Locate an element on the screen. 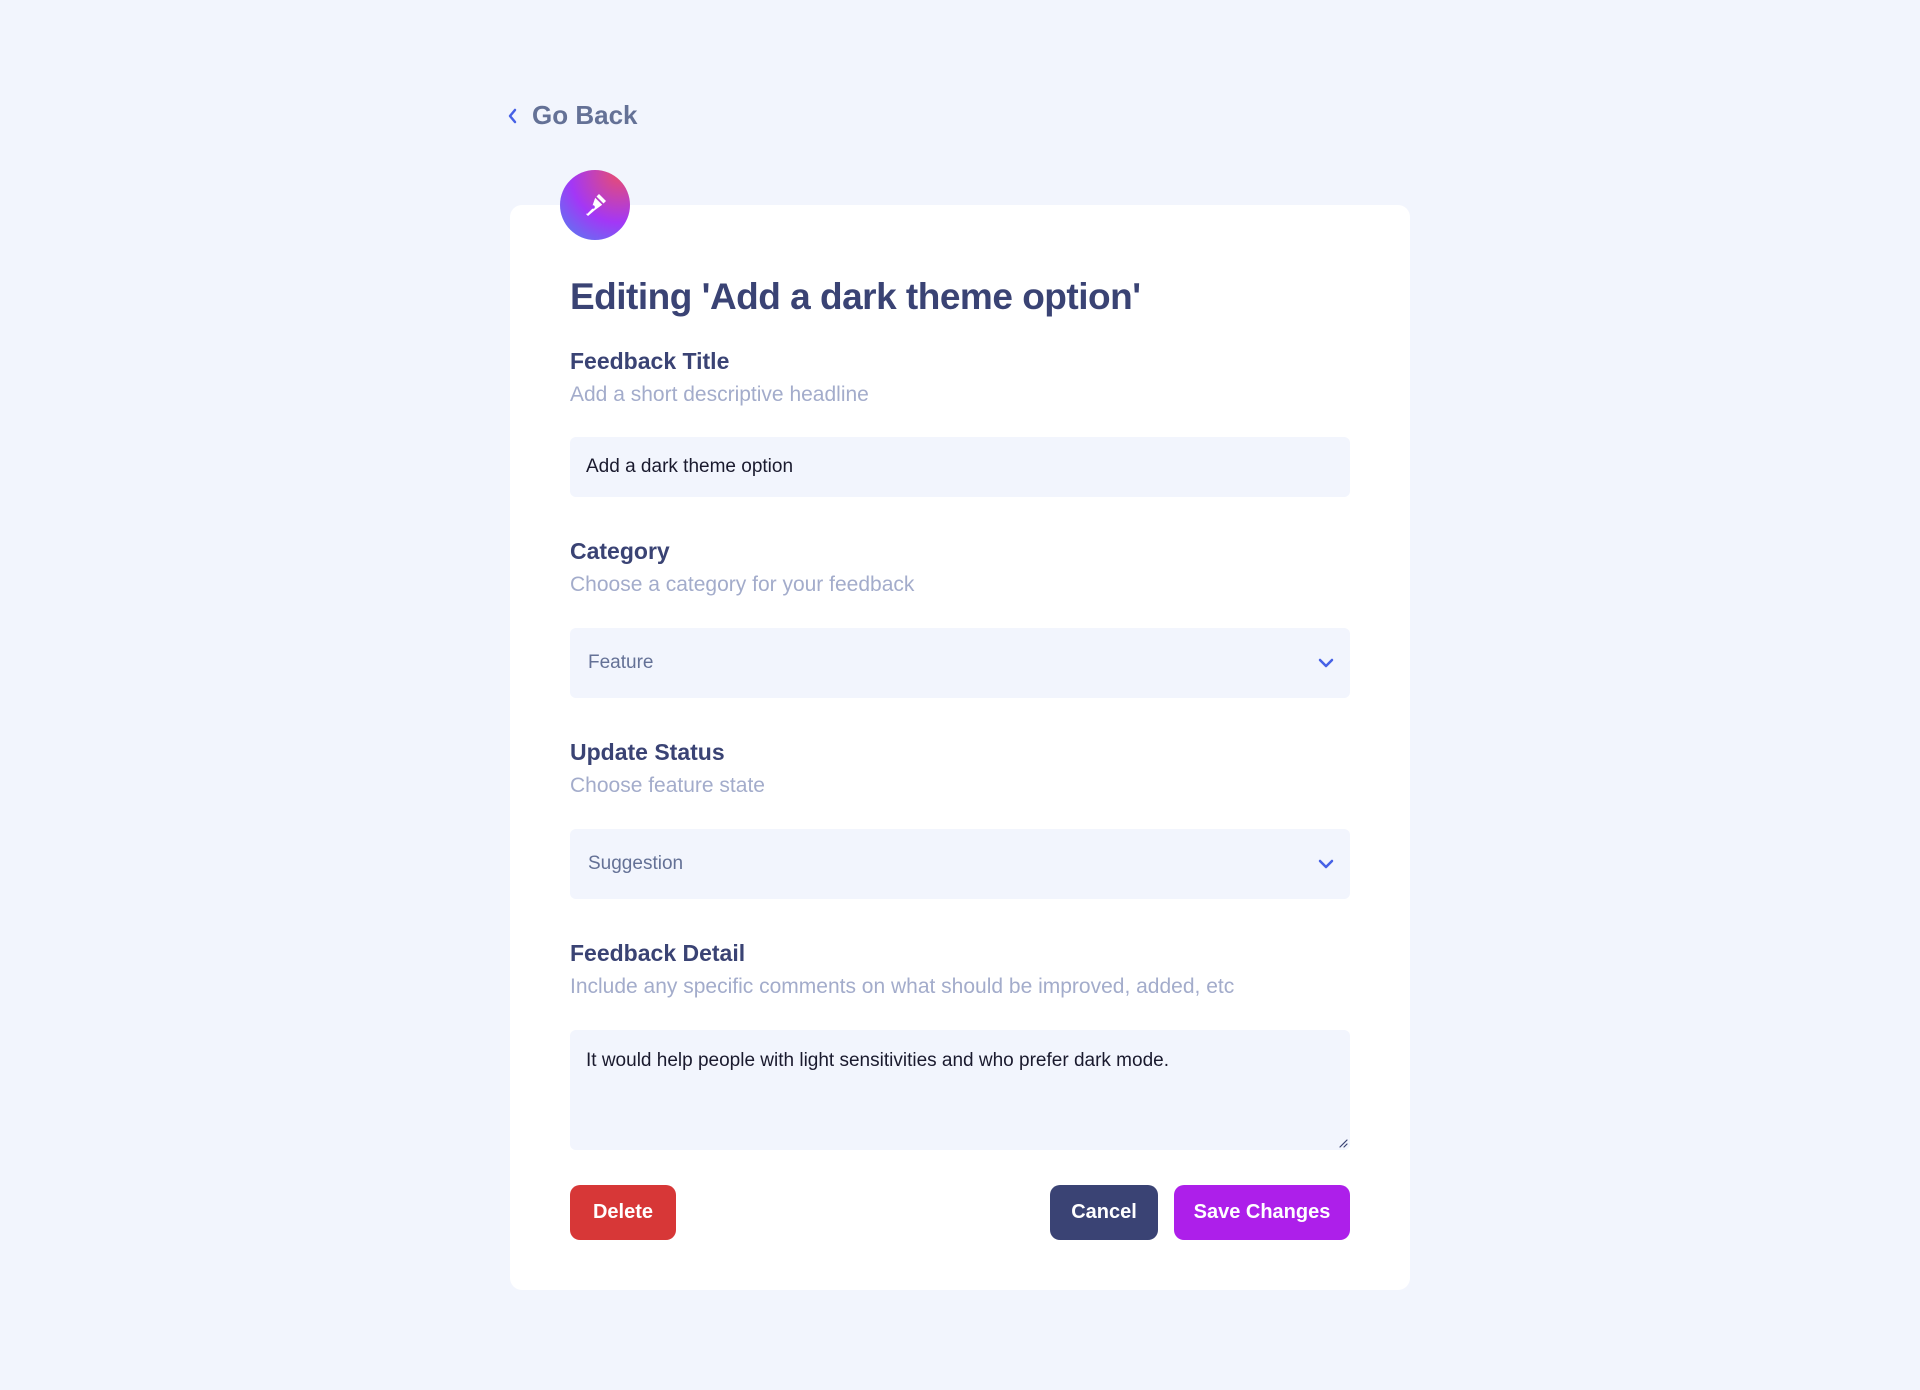  go-back-label: Go Back is located at coordinates (585, 115).